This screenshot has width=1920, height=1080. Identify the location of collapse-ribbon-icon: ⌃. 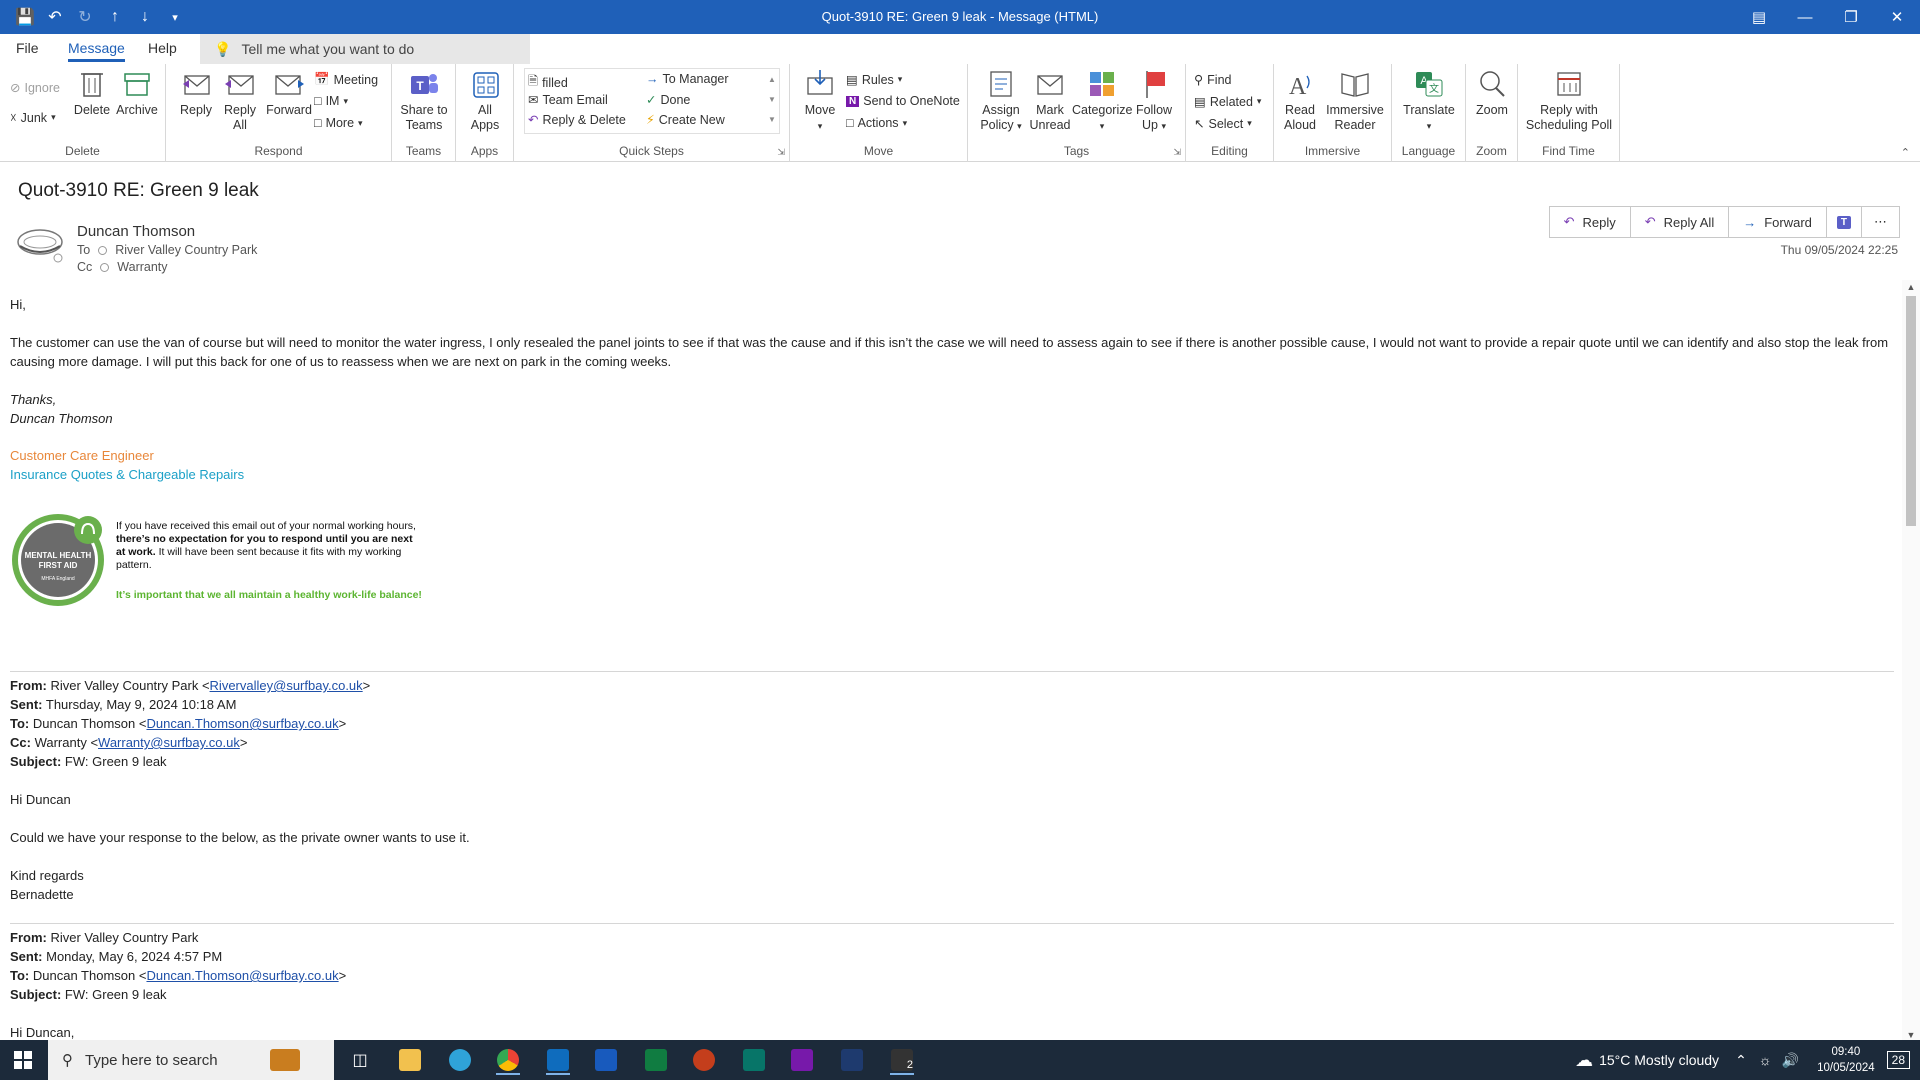
(1905, 152).